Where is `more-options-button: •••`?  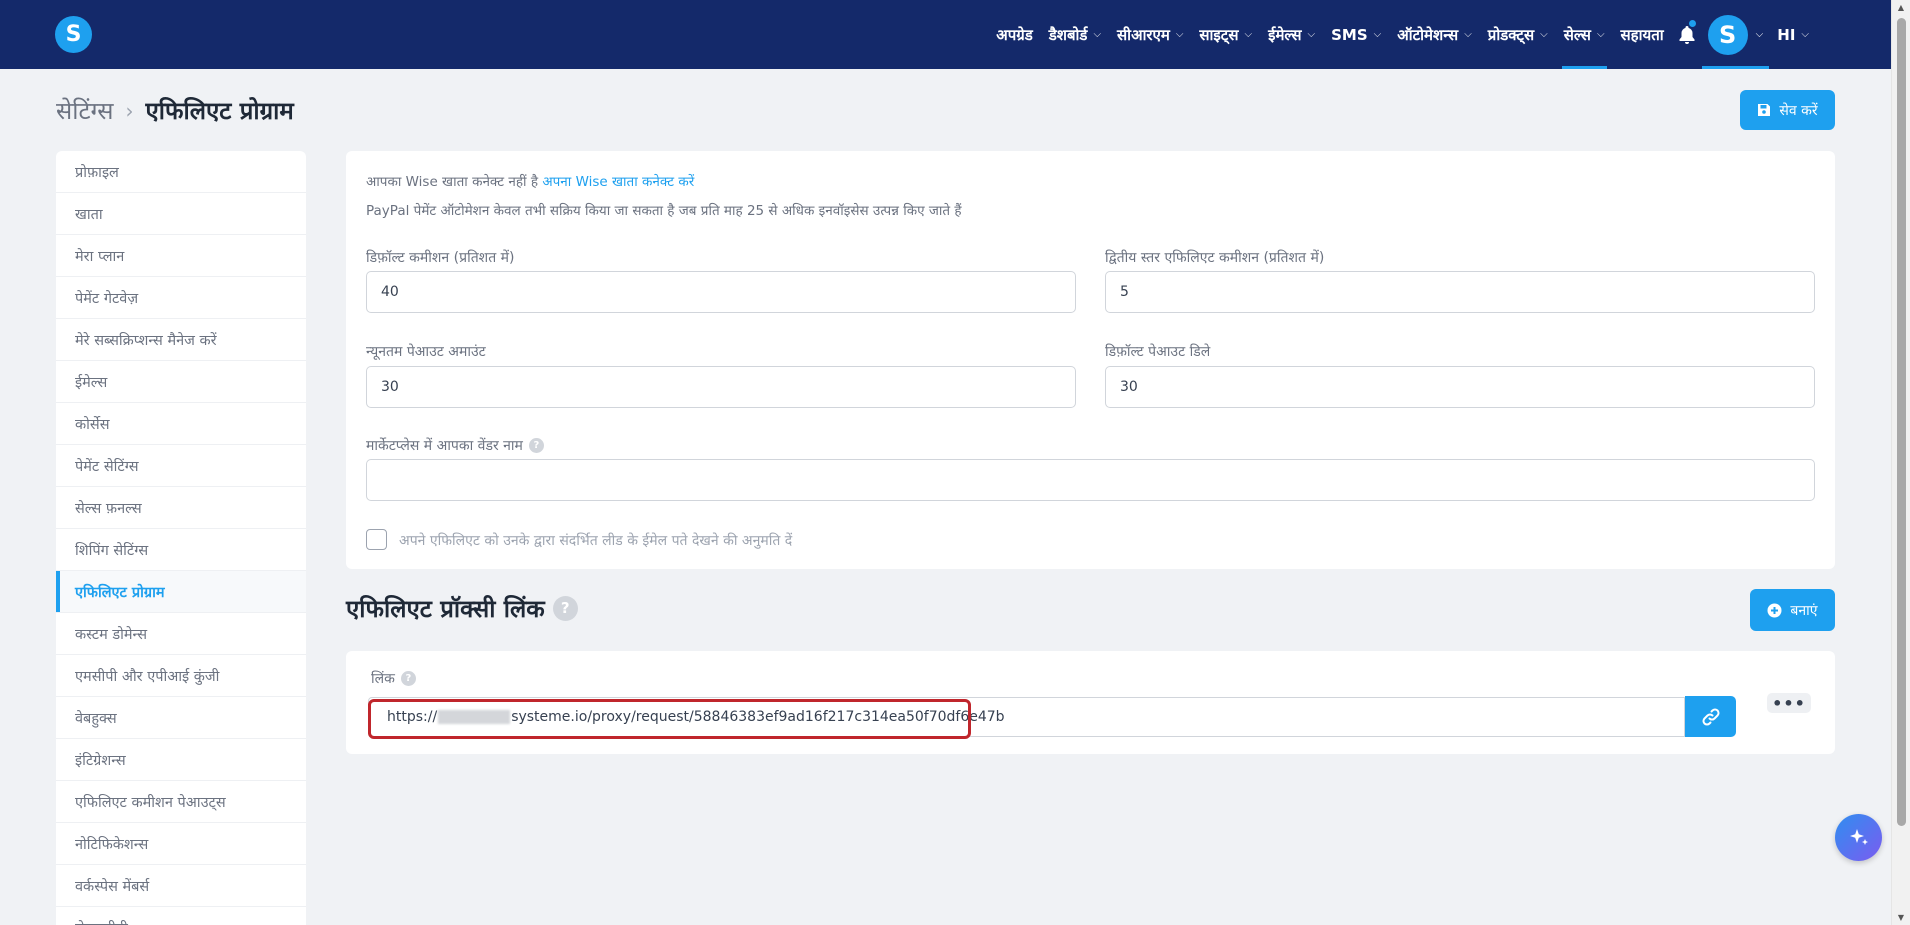
more-options-button: ••• is located at coordinates (1789, 703).